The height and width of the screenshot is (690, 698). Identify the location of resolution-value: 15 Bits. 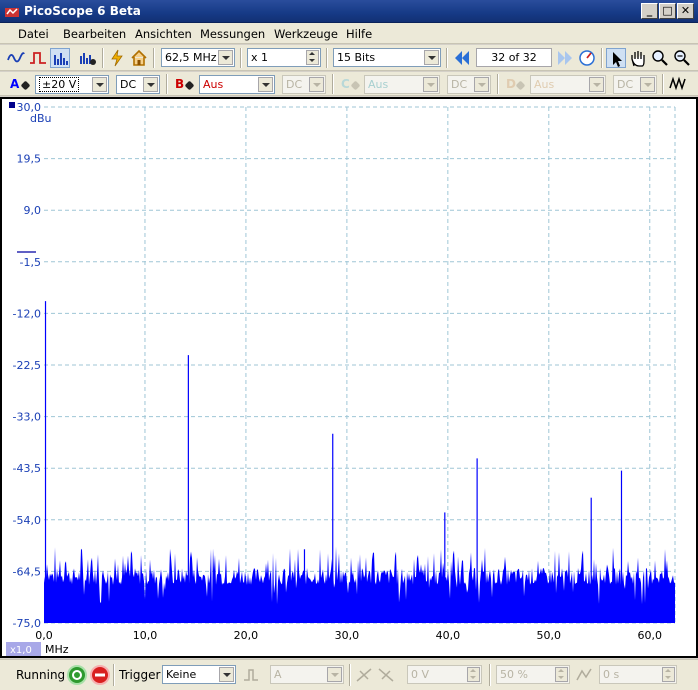
(356, 57).